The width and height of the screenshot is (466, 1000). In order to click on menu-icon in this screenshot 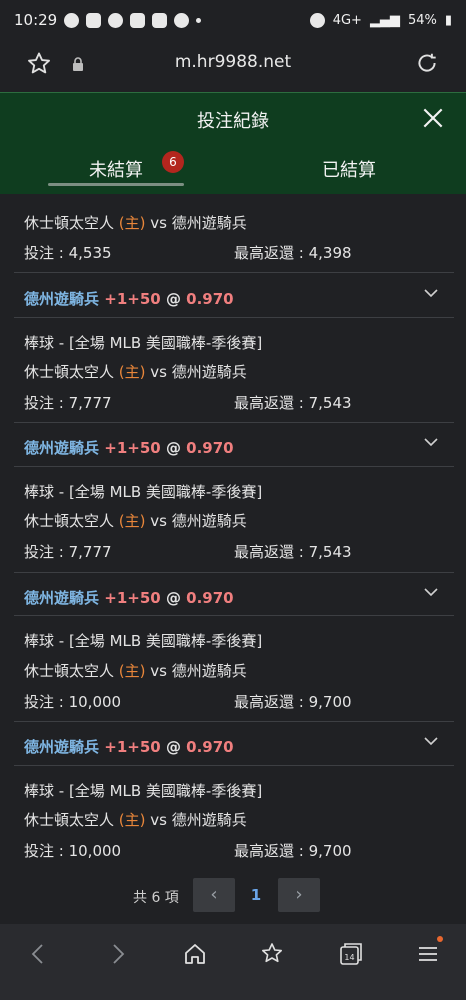, I will do `click(428, 954)`.